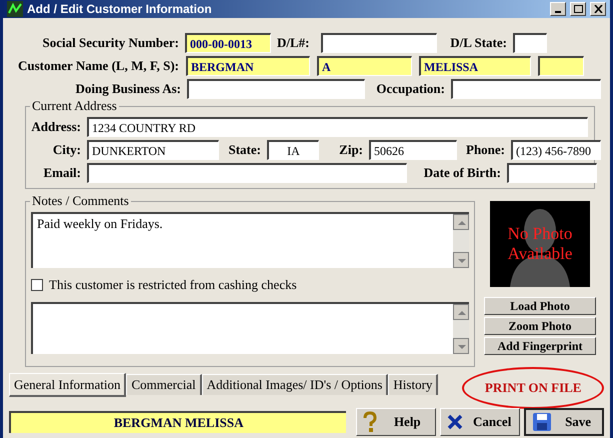  Describe the element at coordinates (556, 150) in the screenshot. I see `text-field: (123) 456-7890` at that location.